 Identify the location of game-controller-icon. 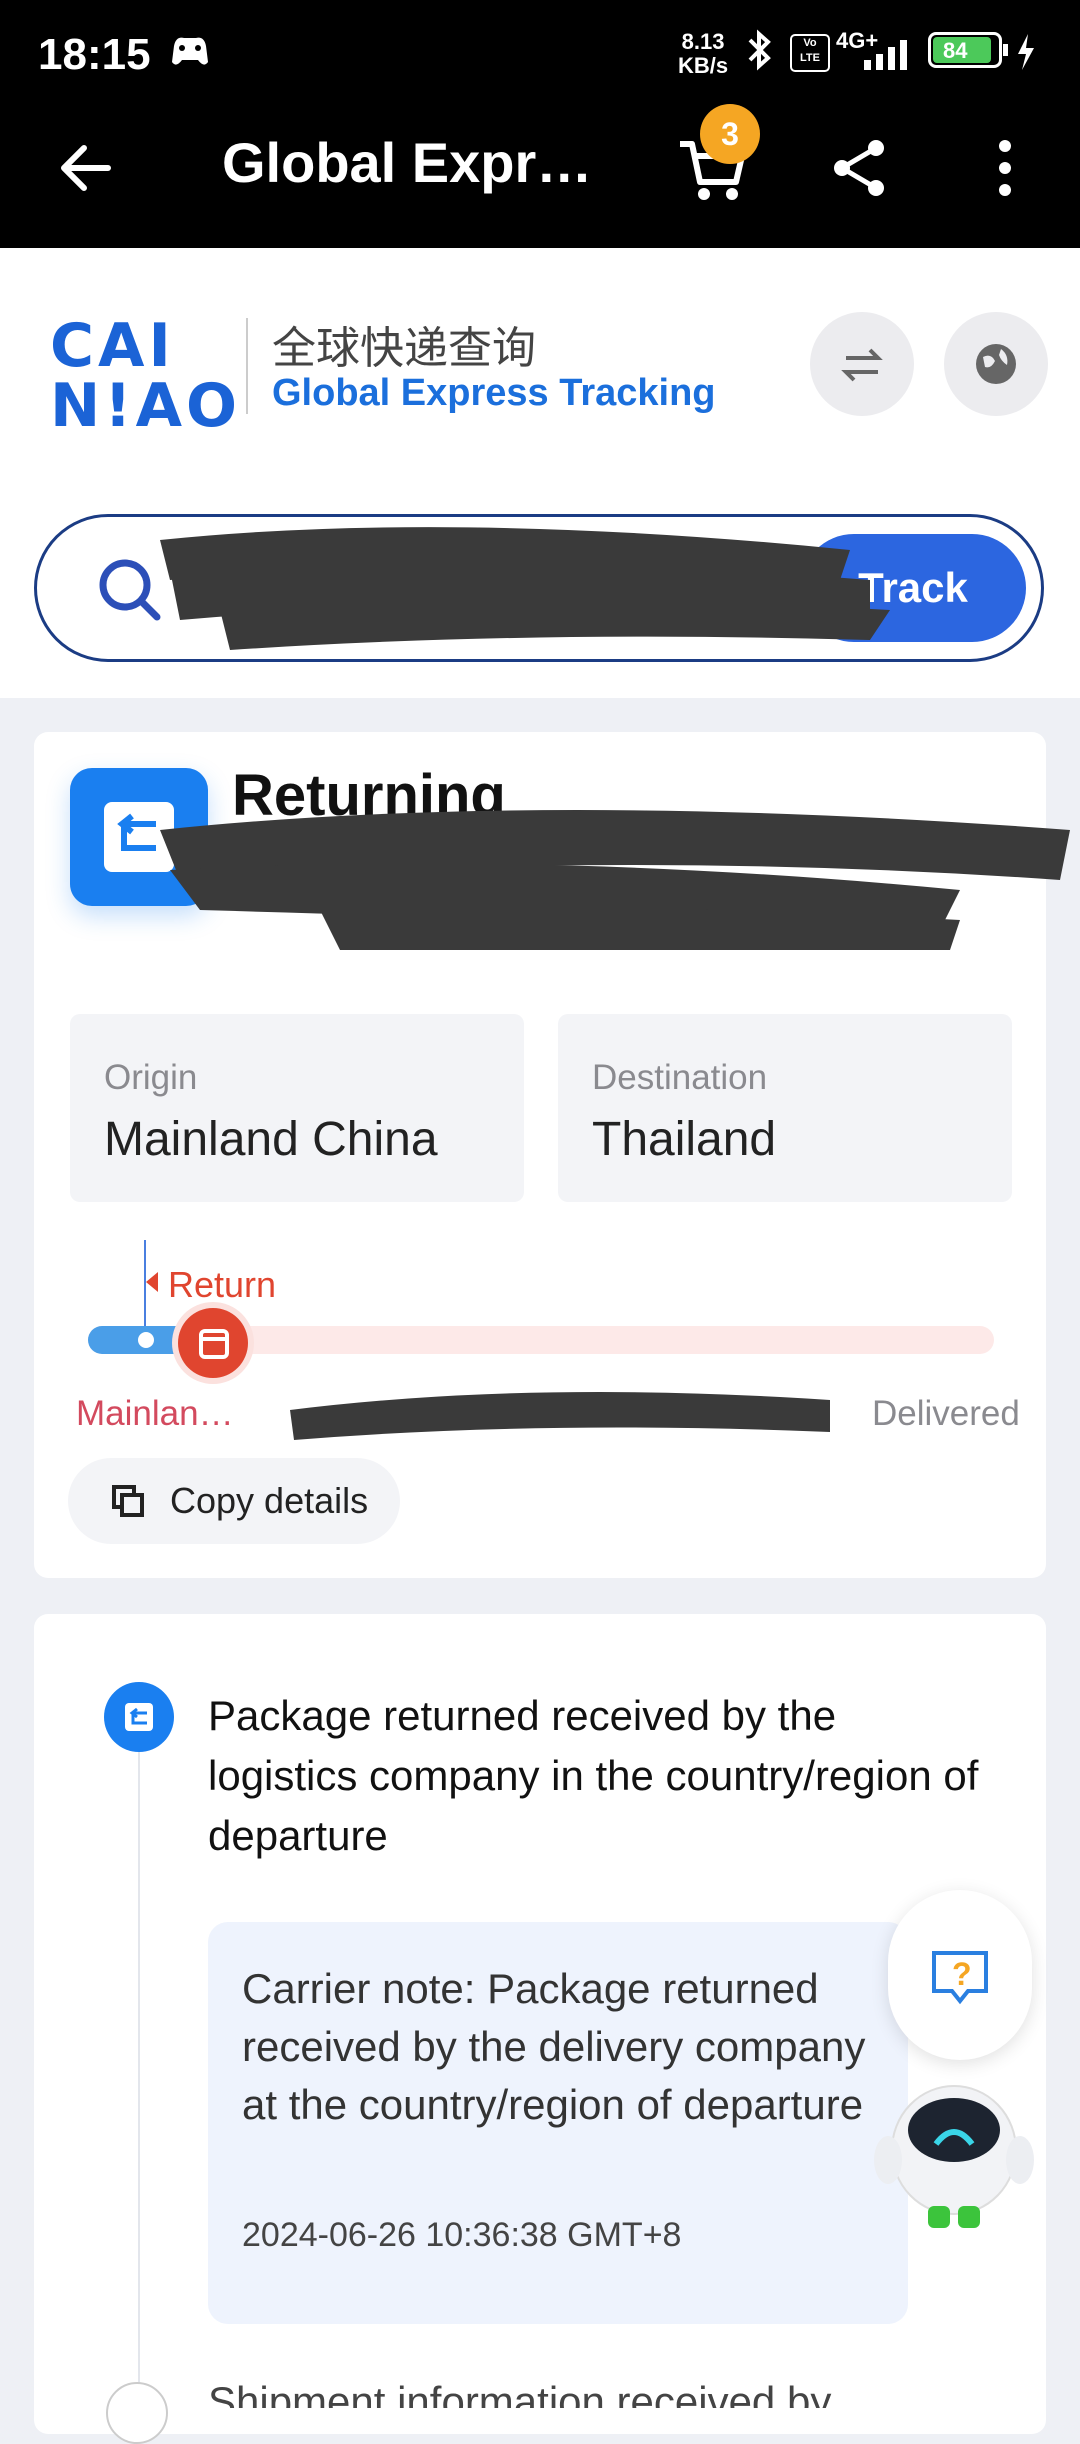
(190, 51).